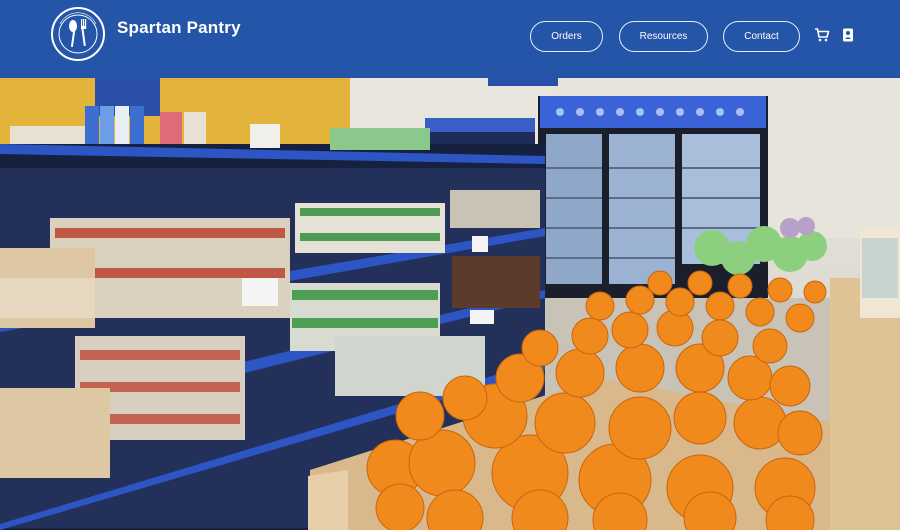 The height and width of the screenshot is (530, 900). What do you see at coordinates (566, 36) in the screenshot?
I see `nav-orders-button: Orders` at bounding box center [566, 36].